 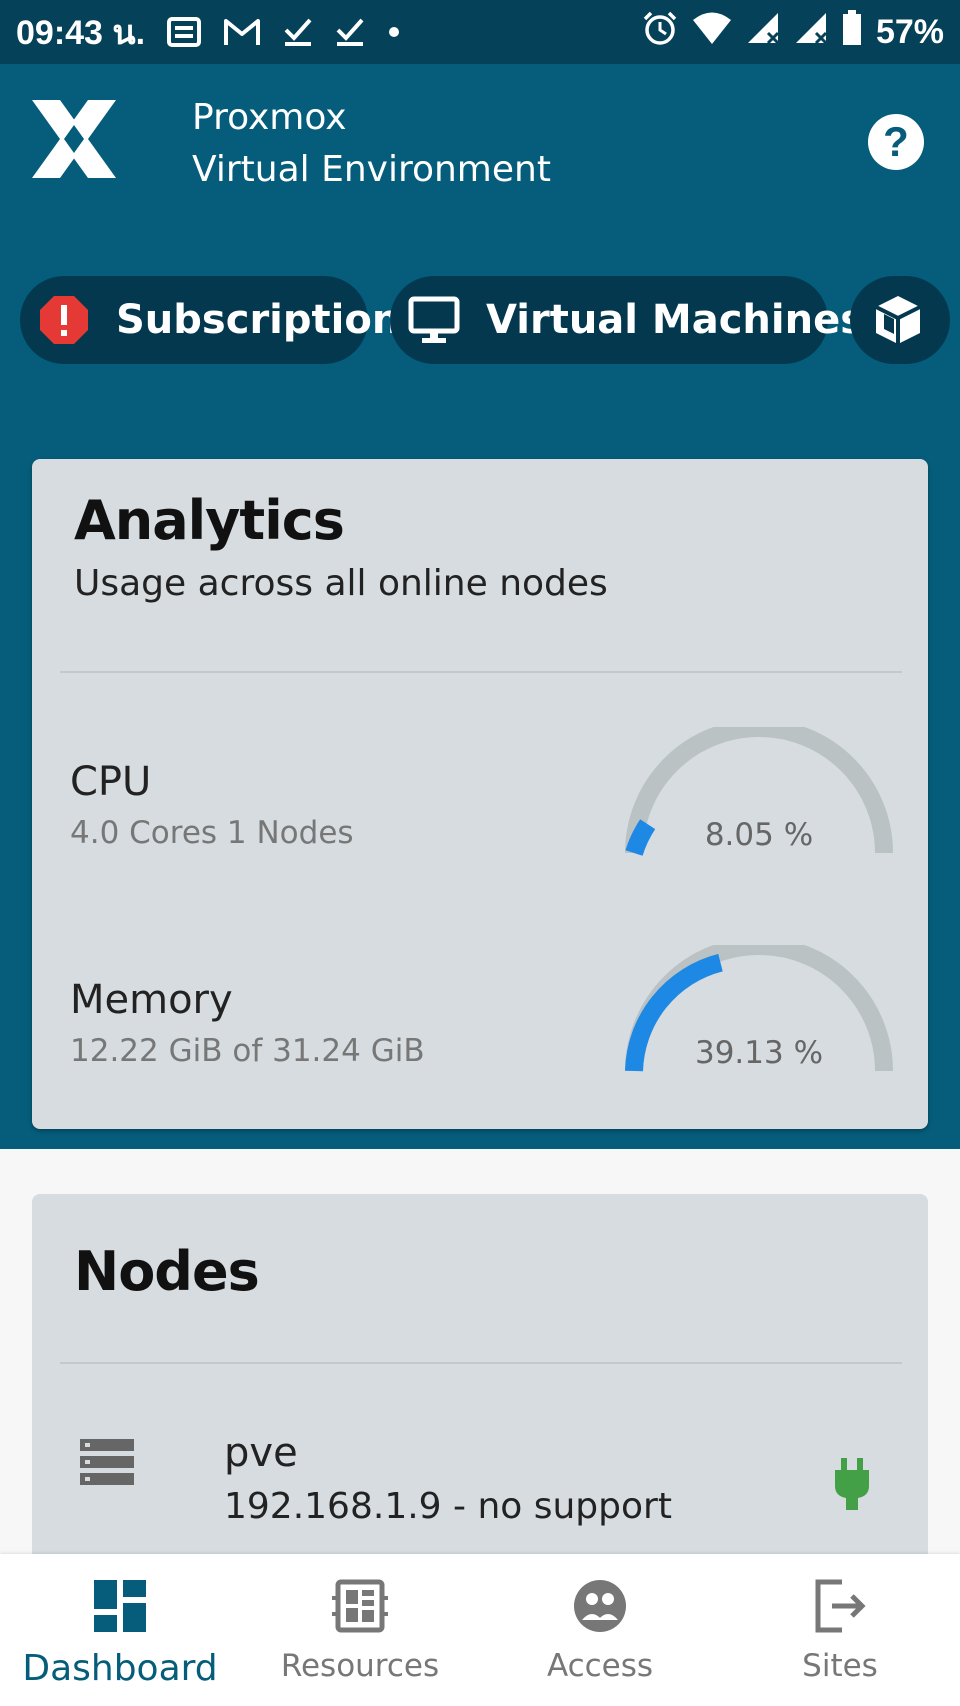 What do you see at coordinates (852, 1484) in the screenshot?
I see `plug-icon` at bounding box center [852, 1484].